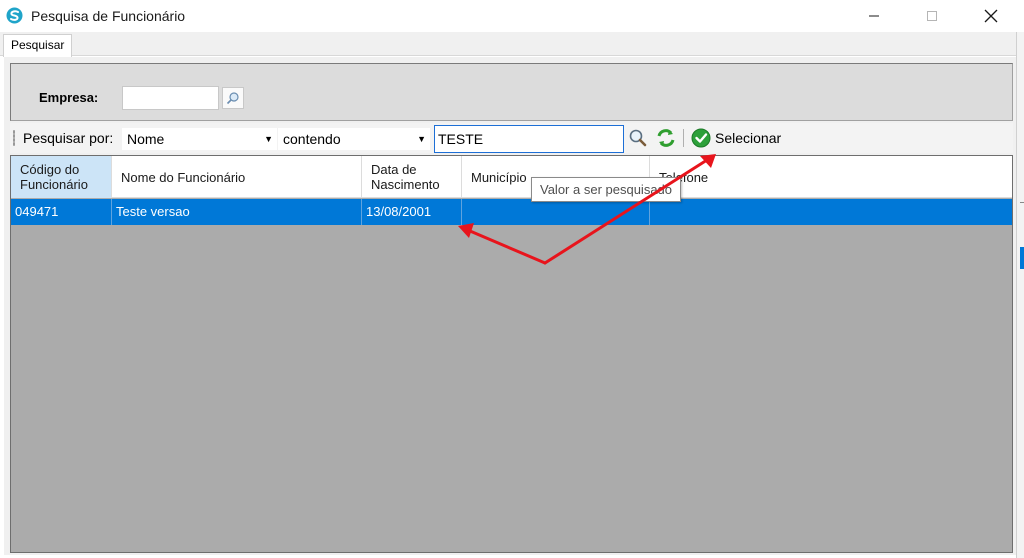 Image resolution: width=1024 pixels, height=558 pixels. I want to click on cell-nome: Teste versao, so click(237, 212).